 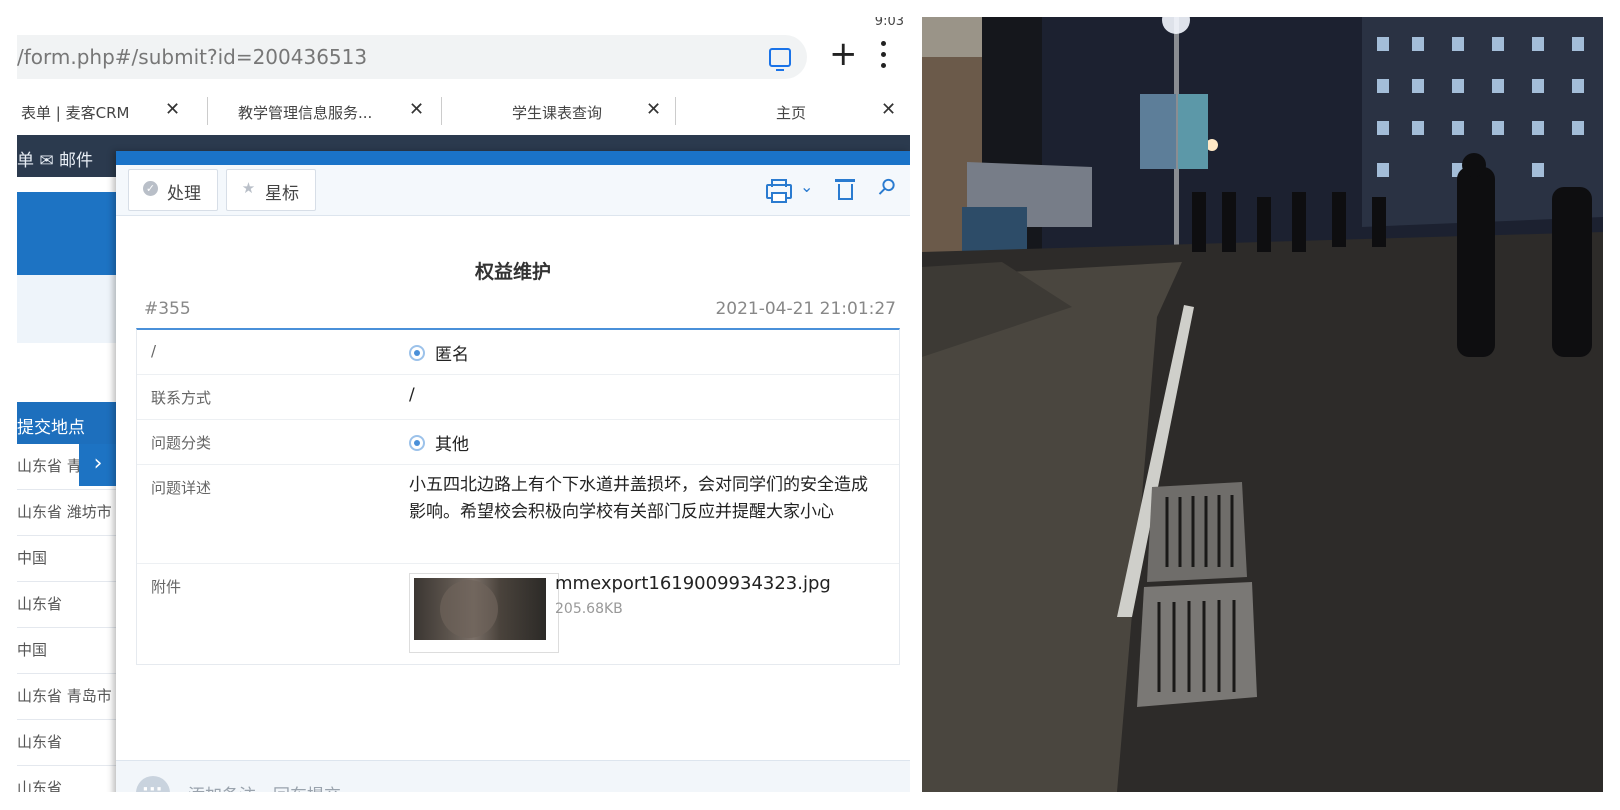 I want to click on column-header-submit-location: 提交地点, so click(x=67, y=423).